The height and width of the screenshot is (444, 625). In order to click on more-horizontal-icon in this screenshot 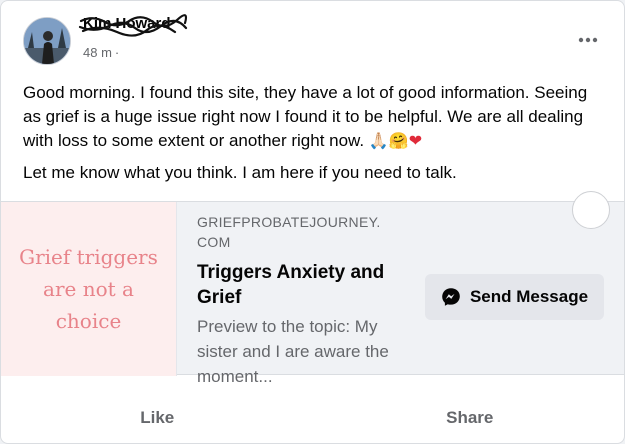, I will do `click(588, 40)`.